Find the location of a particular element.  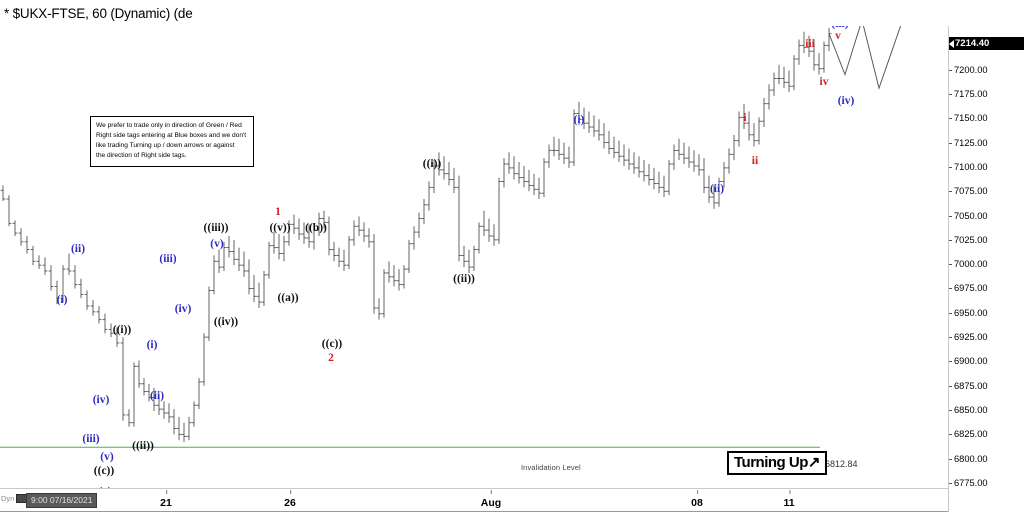

time-tick: Aug is located at coordinates (491, 499).